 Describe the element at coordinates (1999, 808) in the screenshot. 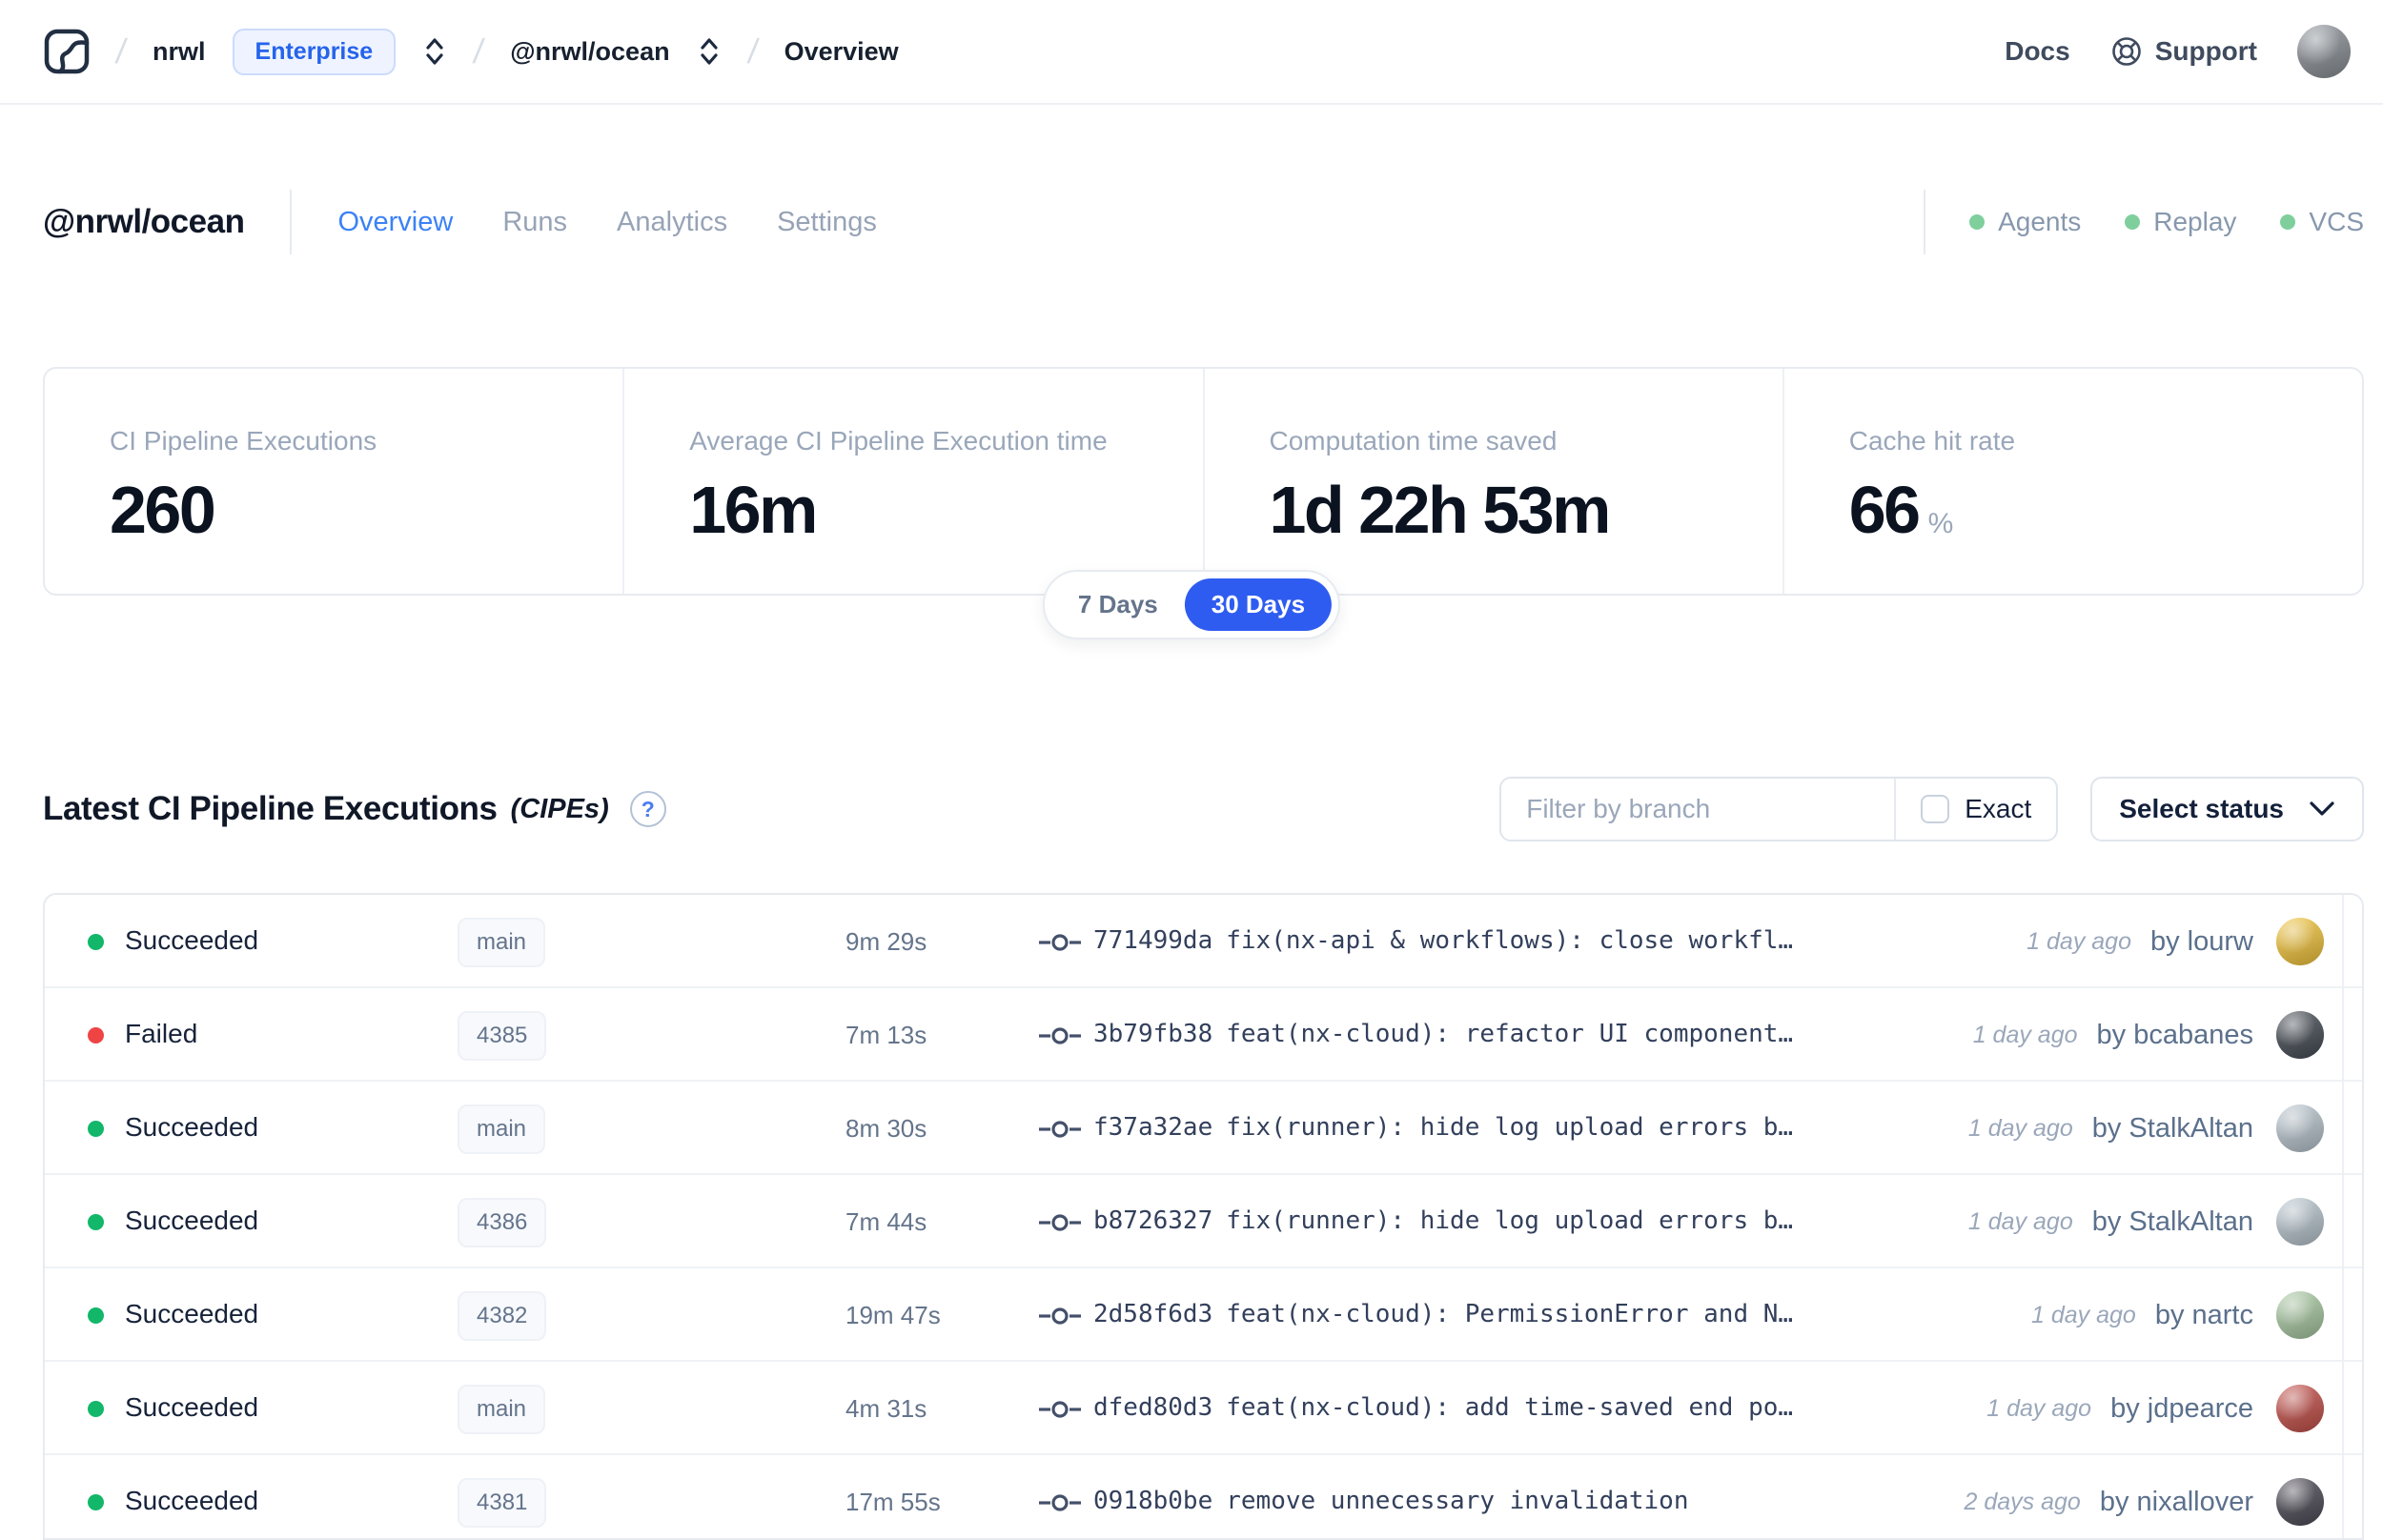

I see `exact-label: Exact` at that location.